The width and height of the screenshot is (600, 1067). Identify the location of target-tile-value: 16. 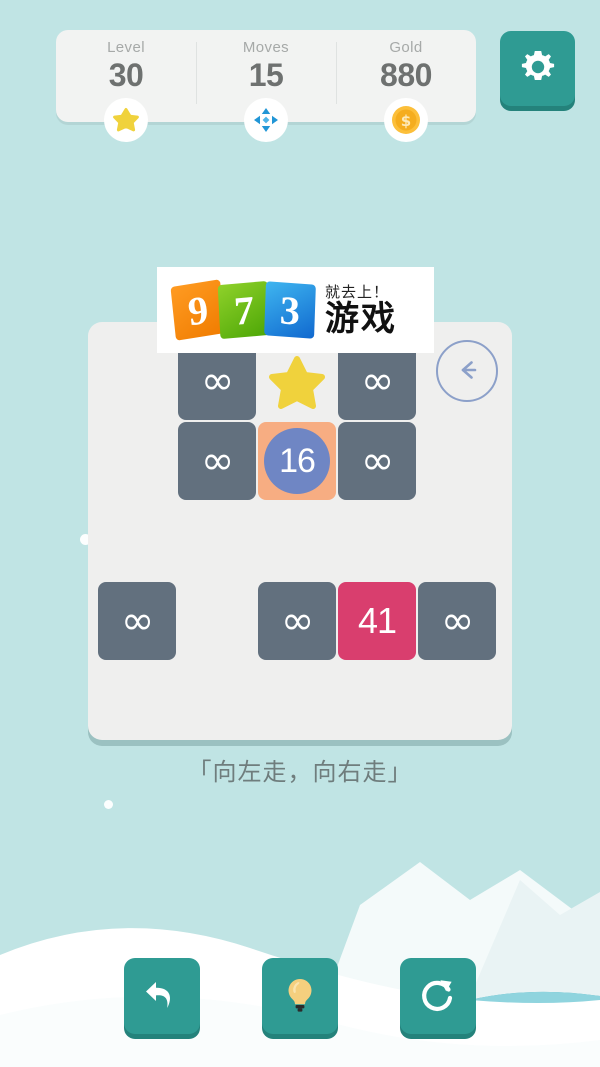
(297, 461).